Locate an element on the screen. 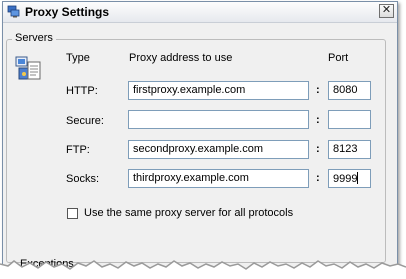 Image resolution: width=406 pixels, height=279 pixels. ftp-colon: : is located at coordinates (318, 149).